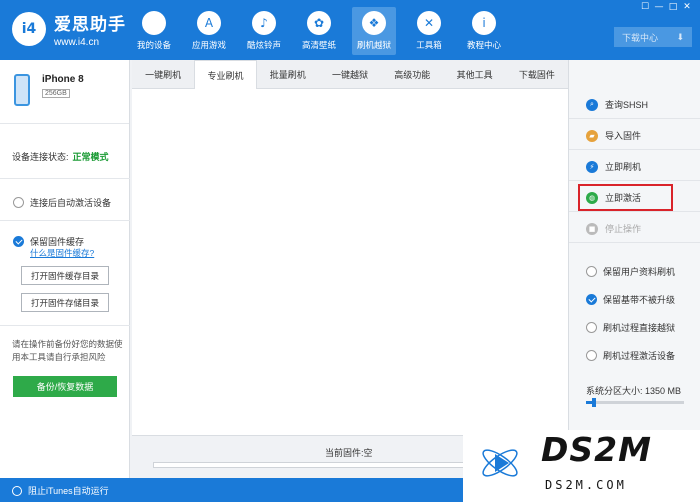 The image size is (700, 502). Describe the element at coordinates (154, 23) in the screenshot. I see `apple-icon` at that location.